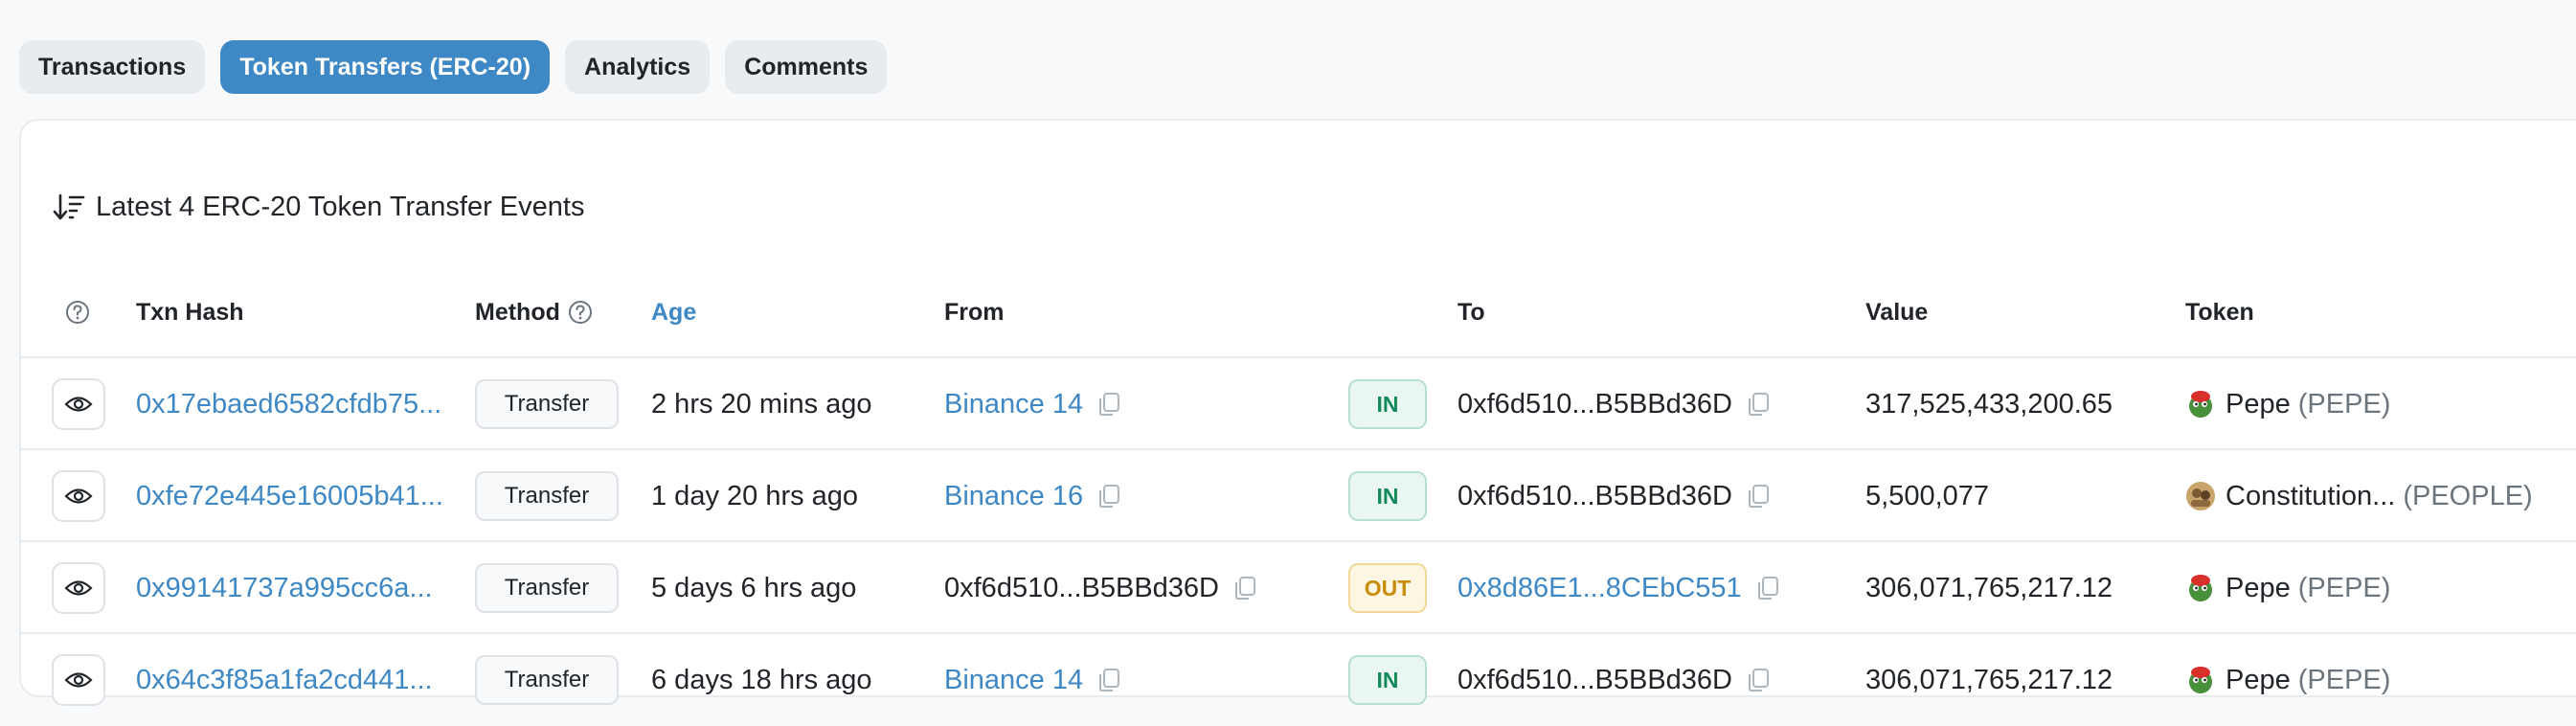 This screenshot has height=726, width=2576. What do you see at coordinates (190, 312) in the screenshot?
I see `header-txn-hash: Txn Hash` at bounding box center [190, 312].